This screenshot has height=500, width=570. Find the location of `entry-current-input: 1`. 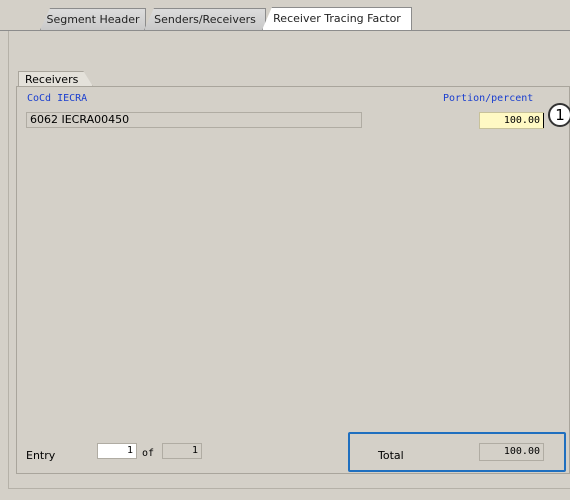

entry-current-input: 1 is located at coordinates (117, 451).